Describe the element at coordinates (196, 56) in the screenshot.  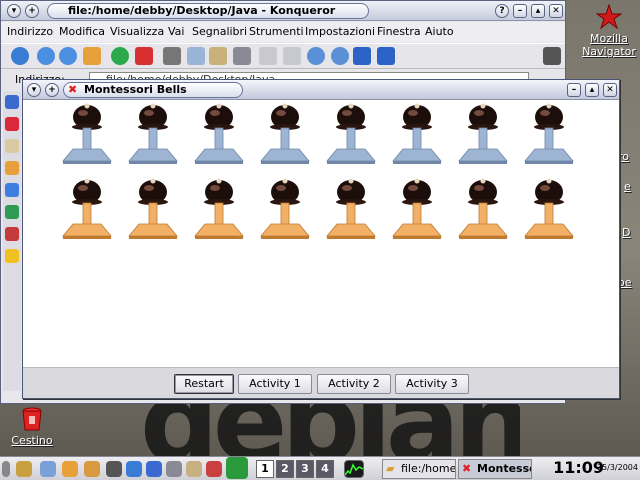
I see `copy-icon` at that location.